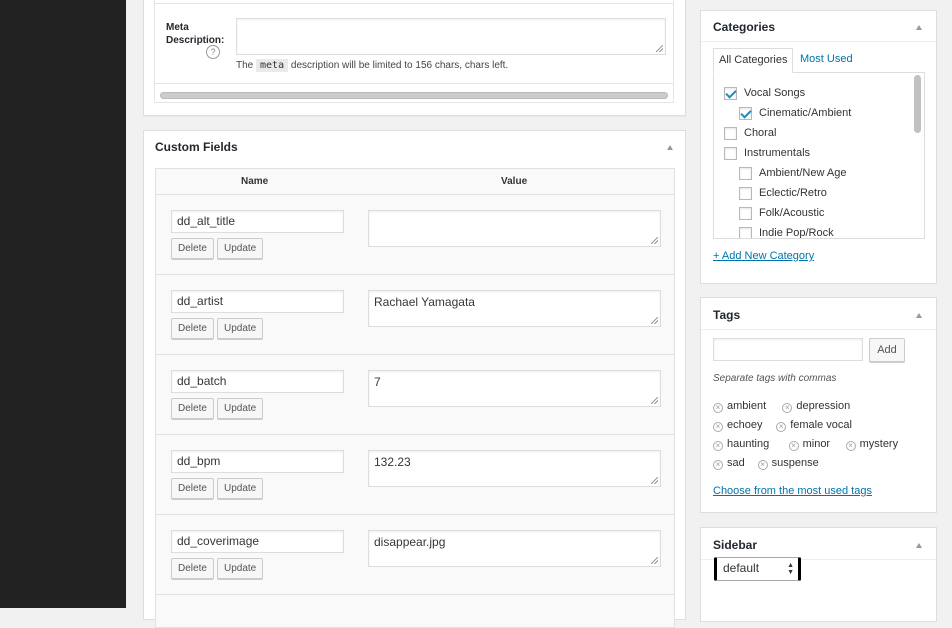 The width and height of the screenshot is (952, 628). What do you see at coordinates (735, 545) in the screenshot?
I see `sidebar-title: Sidebar` at bounding box center [735, 545].